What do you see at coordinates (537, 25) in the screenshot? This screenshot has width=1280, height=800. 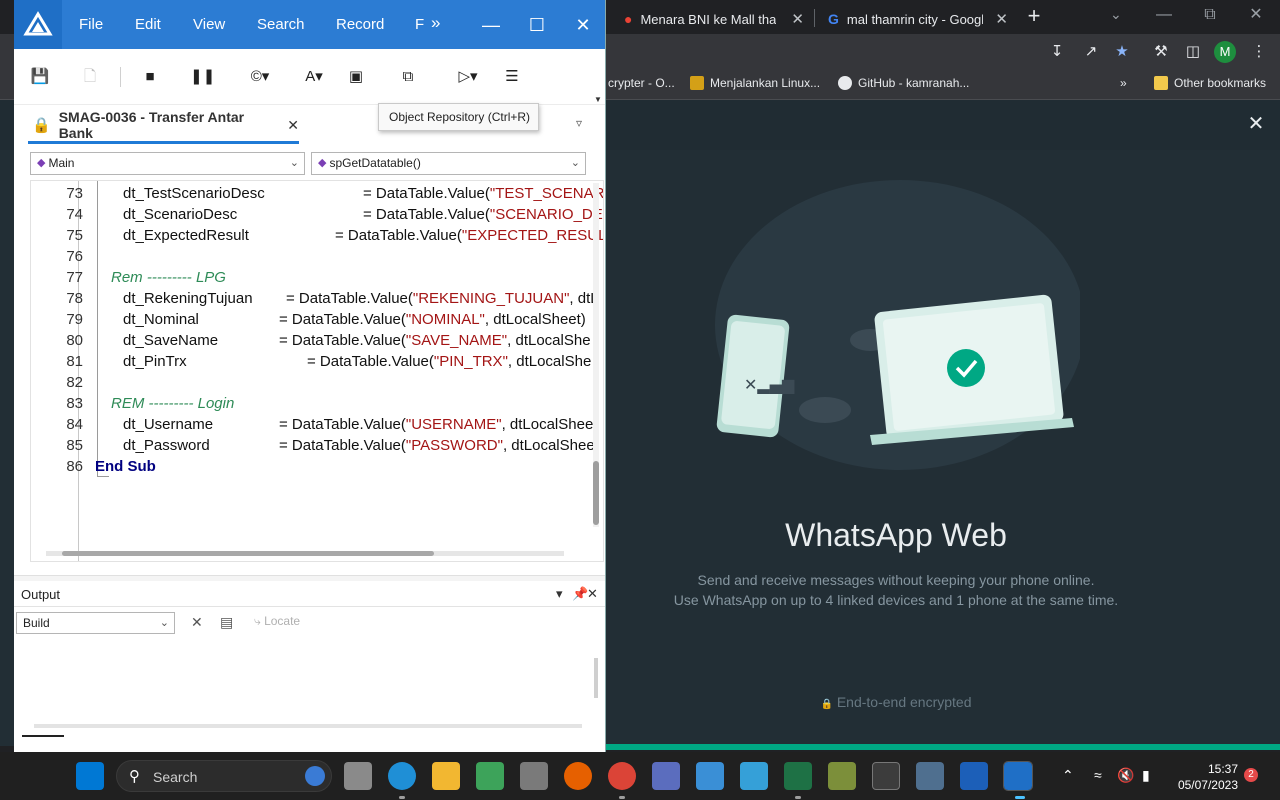 I see `maximize-icon: ☐` at bounding box center [537, 25].